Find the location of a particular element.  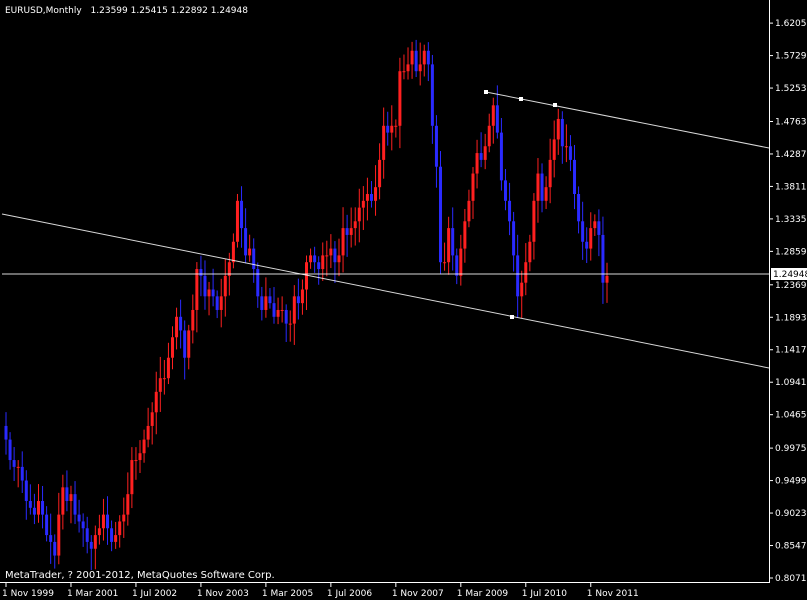

current-price-label: 1.24948 is located at coordinates (790, 275).